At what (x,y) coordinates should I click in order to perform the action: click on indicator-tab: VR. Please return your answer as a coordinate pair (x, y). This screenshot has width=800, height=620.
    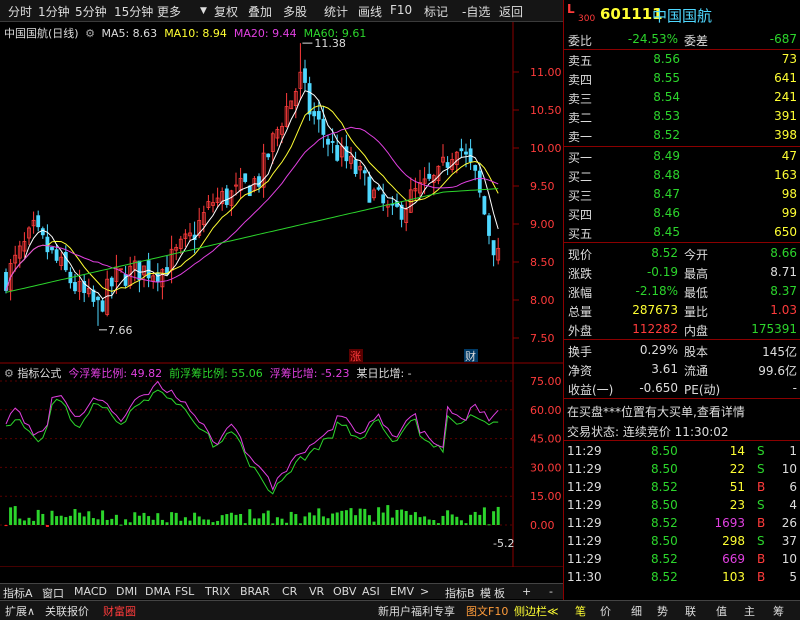
    Looking at the image, I should click on (316, 591).